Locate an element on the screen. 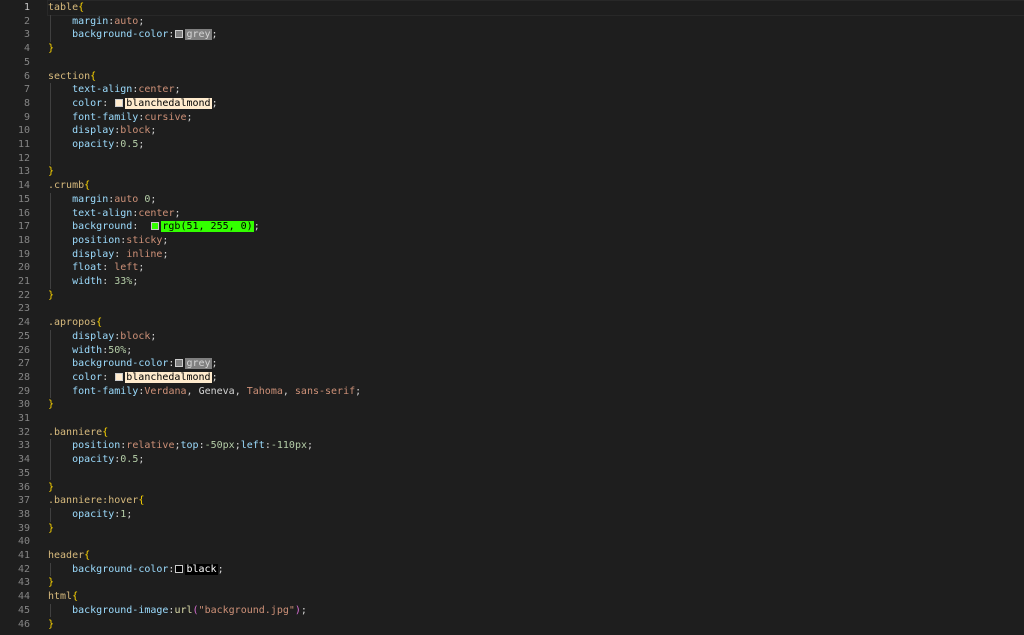 This screenshot has height=635, width=1024. code-line: opacity:1; is located at coordinates (90, 515).